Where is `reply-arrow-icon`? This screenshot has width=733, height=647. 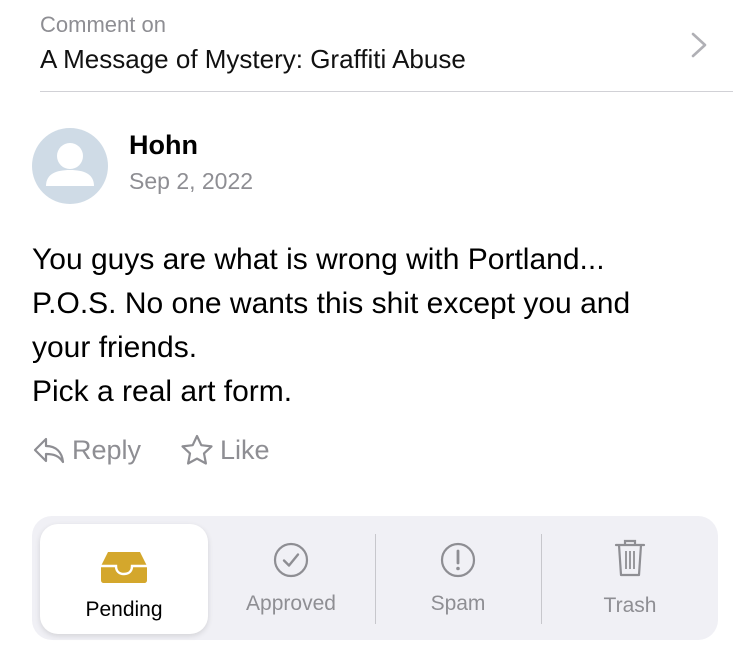 reply-arrow-icon is located at coordinates (49, 450).